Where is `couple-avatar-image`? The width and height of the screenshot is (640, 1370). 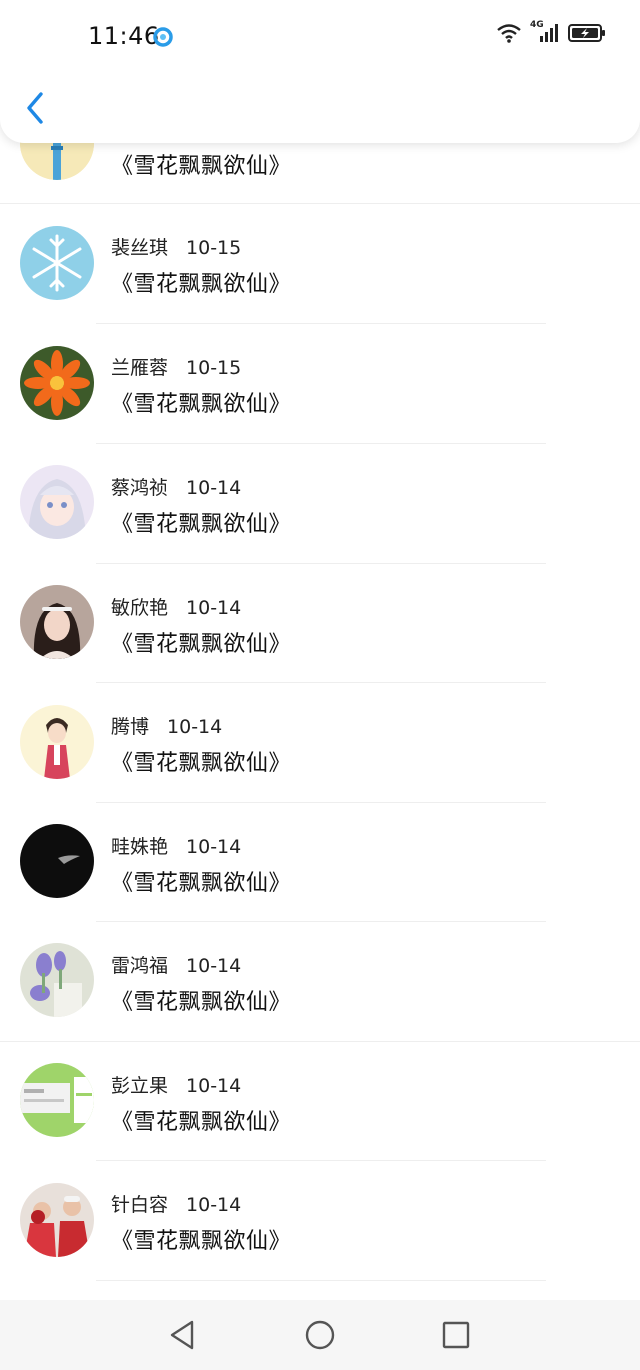 couple-avatar-image is located at coordinates (57, 1220).